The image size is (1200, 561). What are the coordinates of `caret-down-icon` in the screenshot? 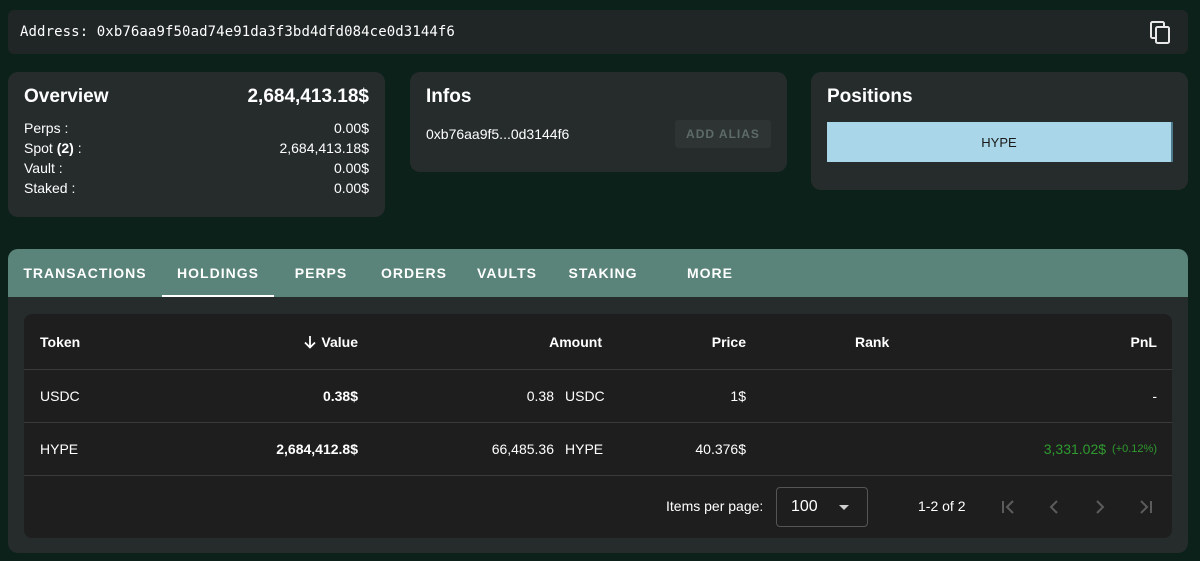 It's located at (844, 507).